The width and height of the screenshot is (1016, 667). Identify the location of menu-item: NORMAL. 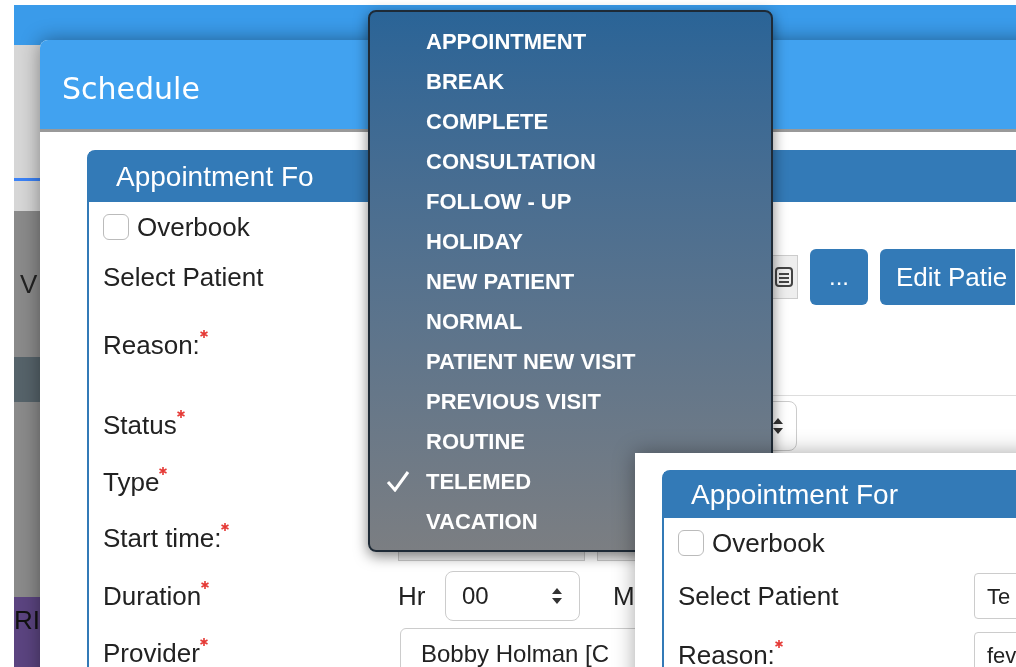
(570, 321).